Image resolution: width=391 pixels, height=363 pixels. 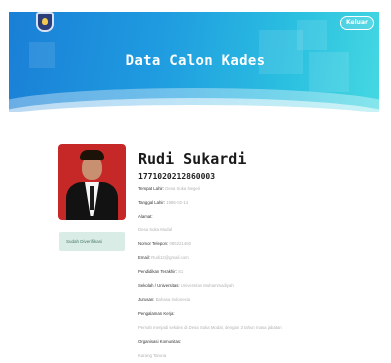 I want to click on crest-logo-icon, so click(x=45, y=22).